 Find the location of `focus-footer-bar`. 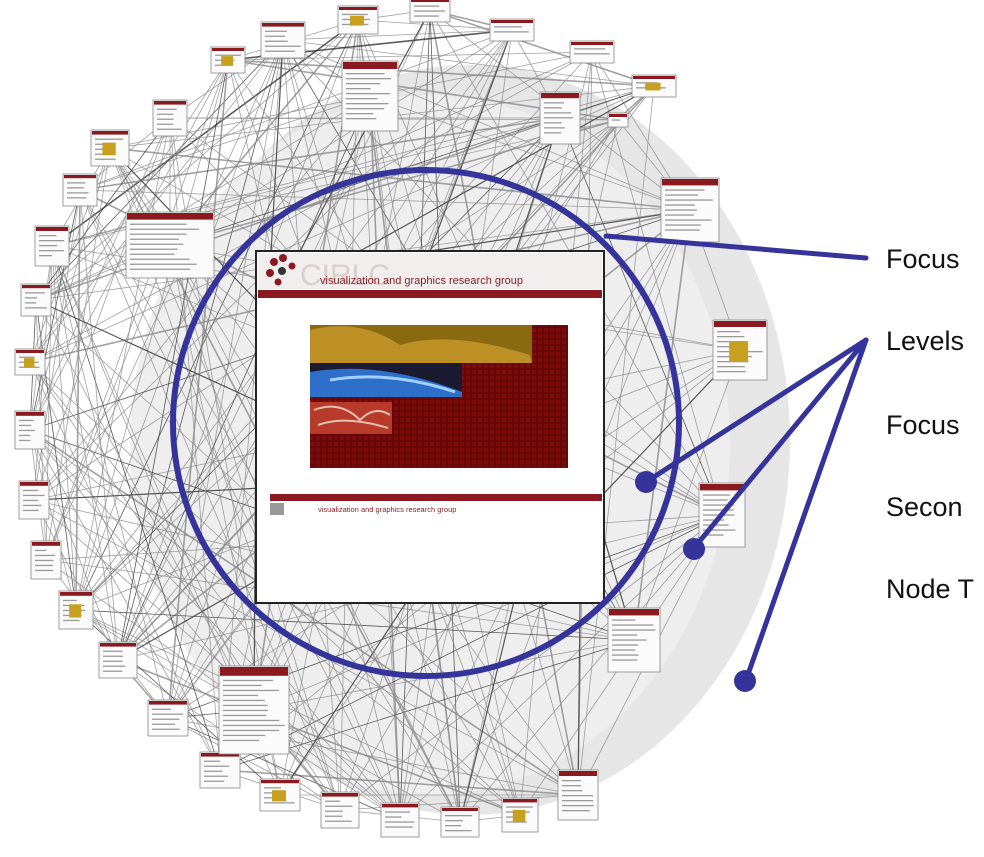

focus-footer-bar is located at coordinates (436, 497).